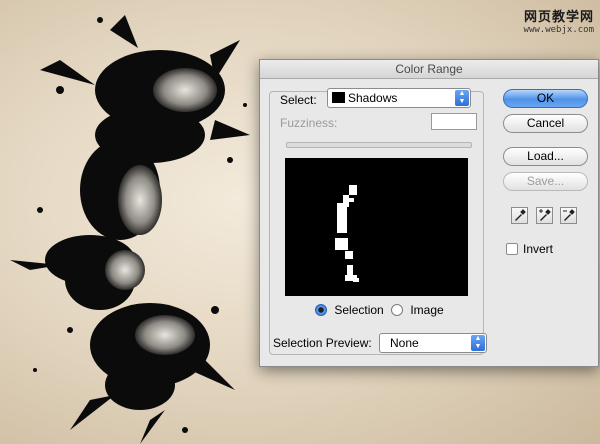 This screenshot has width=600, height=444. I want to click on selection-mask, so click(347, 233).